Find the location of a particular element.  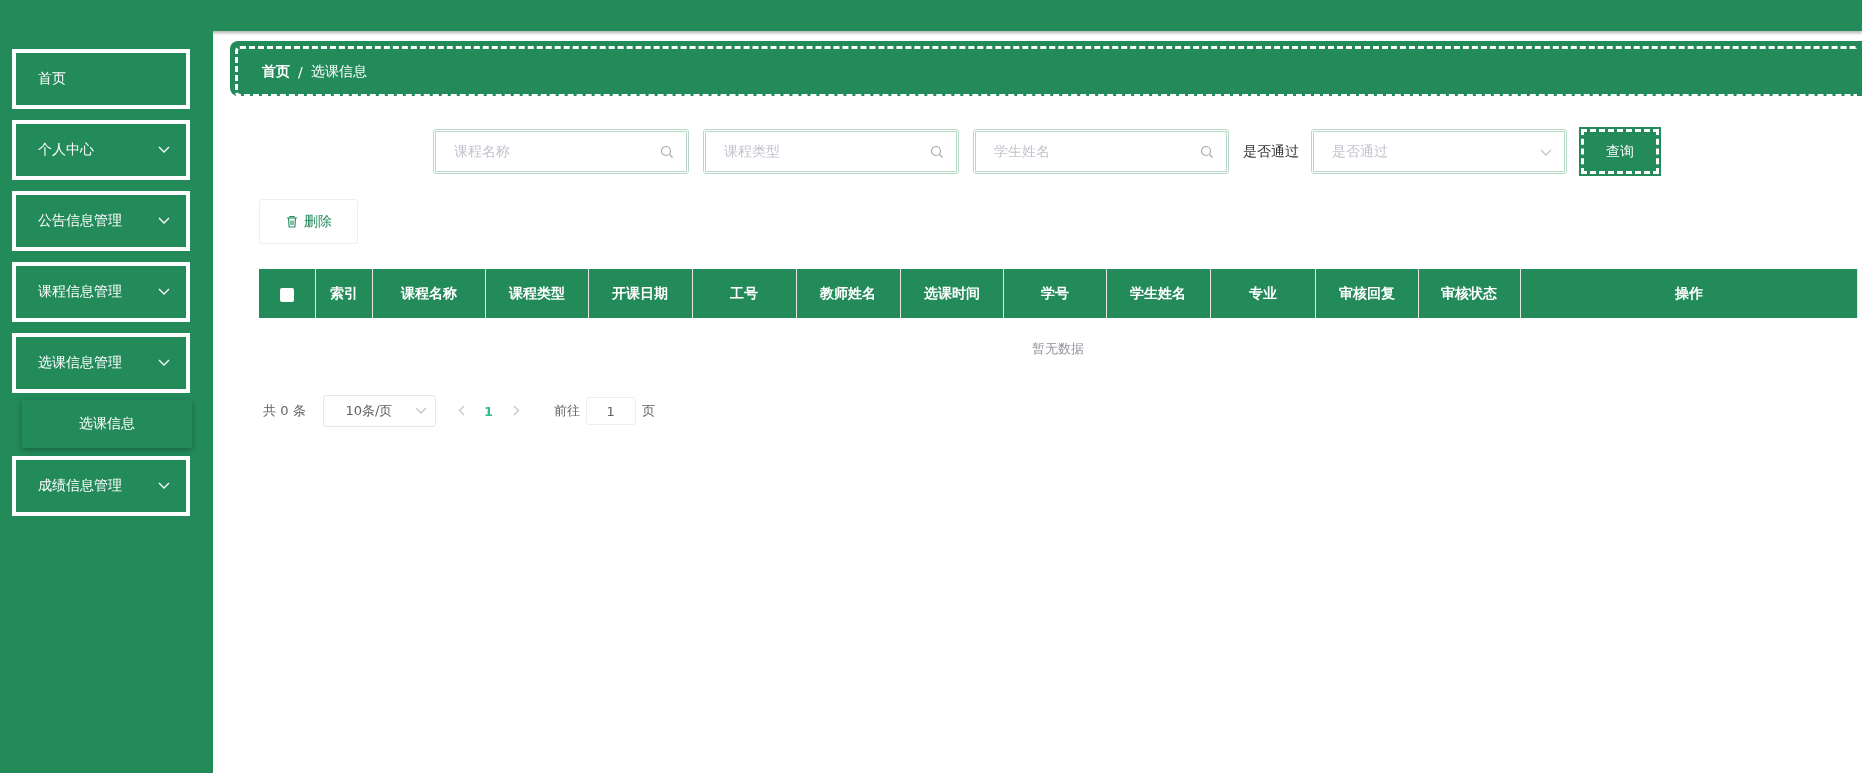

column-header: 索引 is located at coordinates (343, 292).